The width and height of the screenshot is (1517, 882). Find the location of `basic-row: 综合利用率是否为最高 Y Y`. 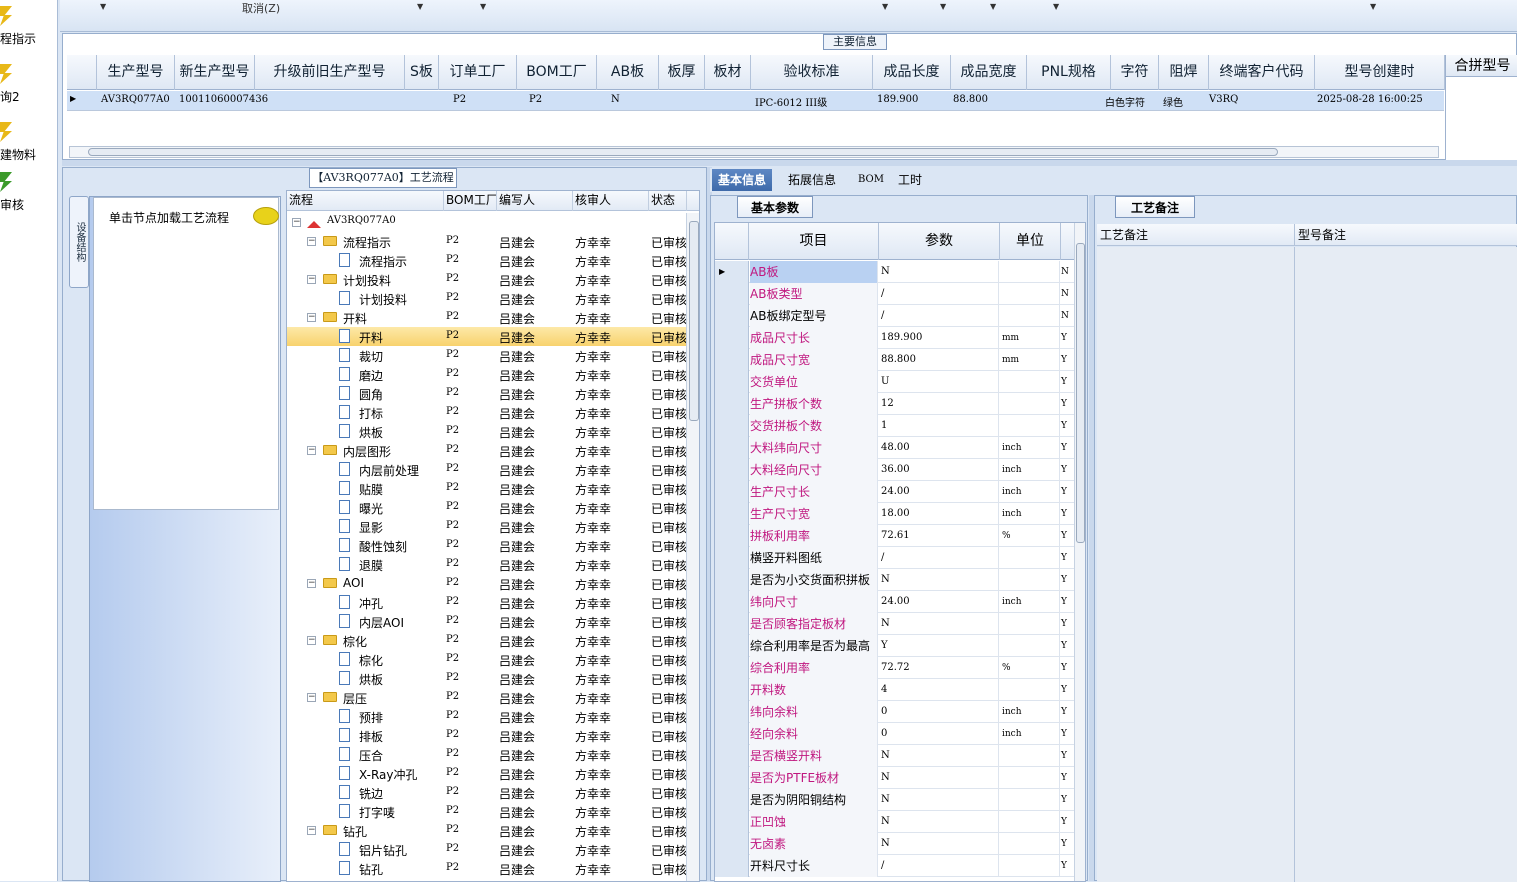

basic-row: 综合利用率是否为最高 Y Y is located at coordinates (895, 646).